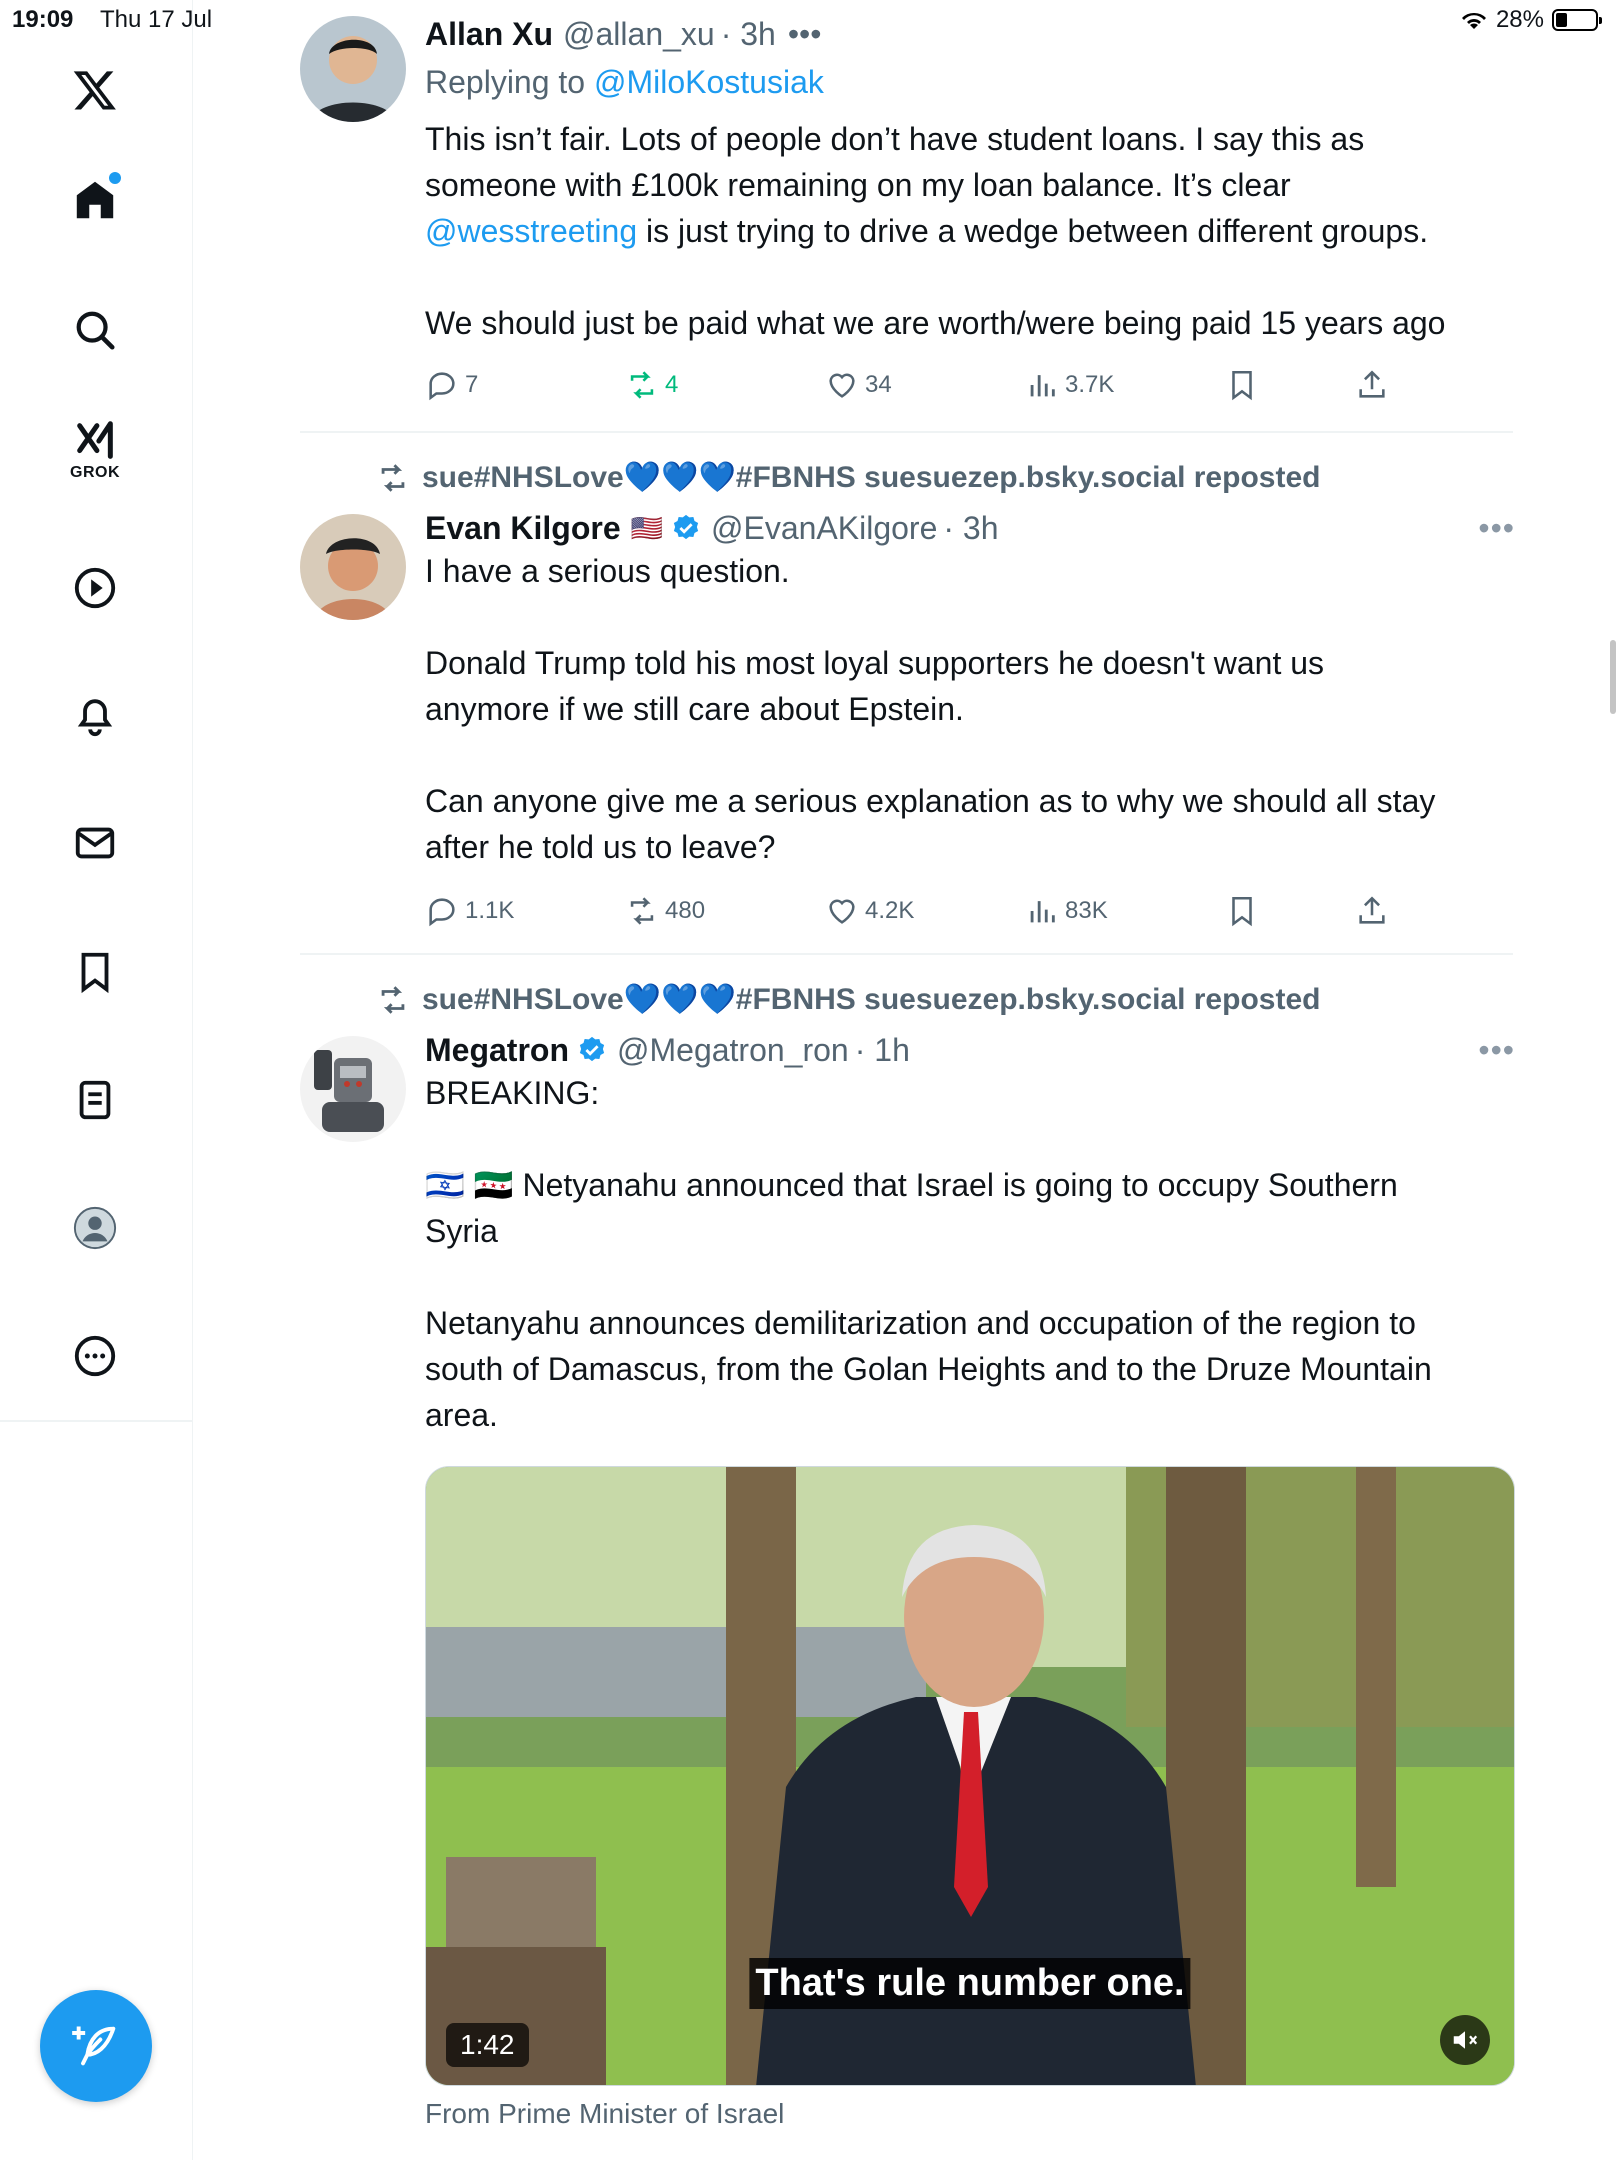 Image resolution: width=1620 pixels, height=2160 pixels. I want to click on home-notification-dot, so click(115, 178).